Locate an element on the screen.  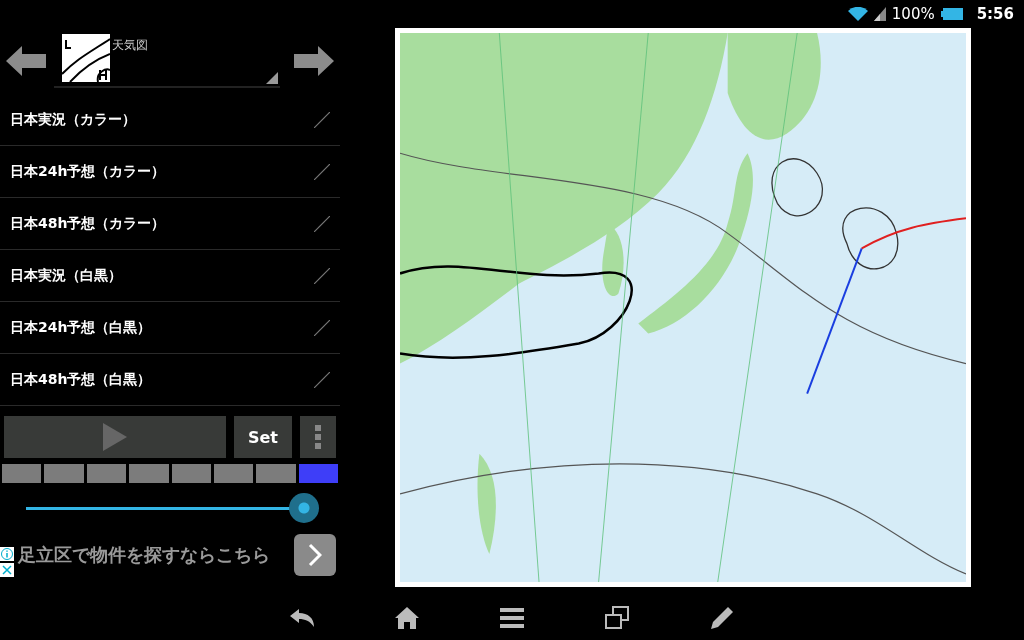
dropdown-corner-icon is located at coordinates (272, 78).